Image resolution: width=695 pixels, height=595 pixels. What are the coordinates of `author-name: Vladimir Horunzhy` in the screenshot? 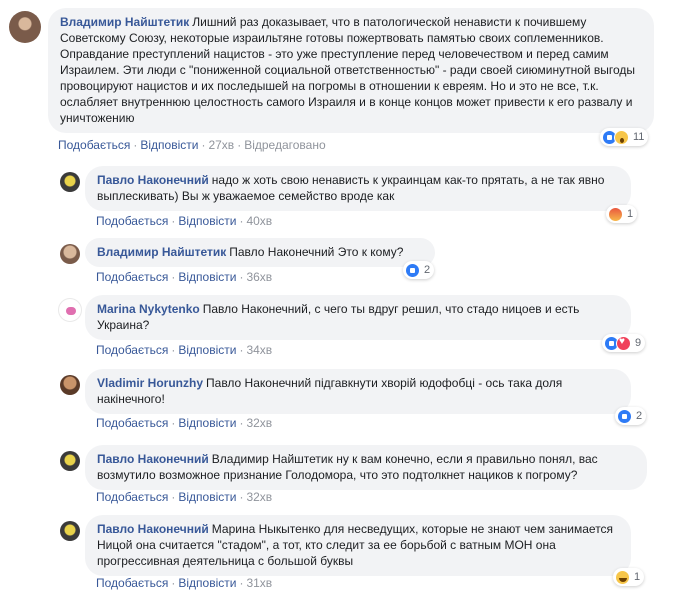 It's located at (150, 383).